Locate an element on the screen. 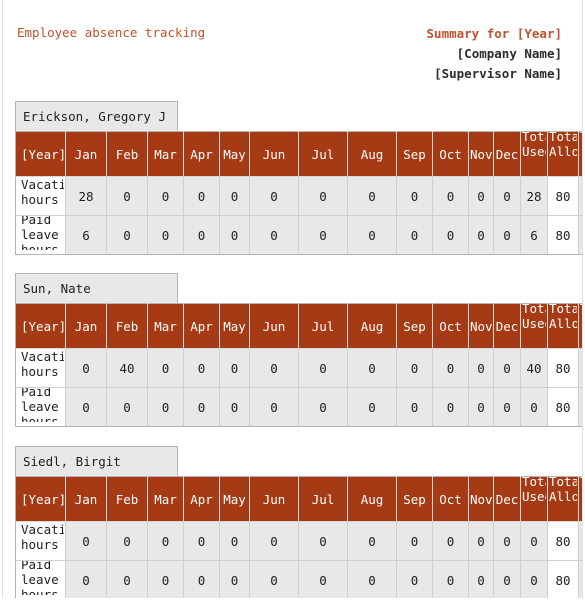  cell-total-left: 52 is located at coordinates (580, 196).